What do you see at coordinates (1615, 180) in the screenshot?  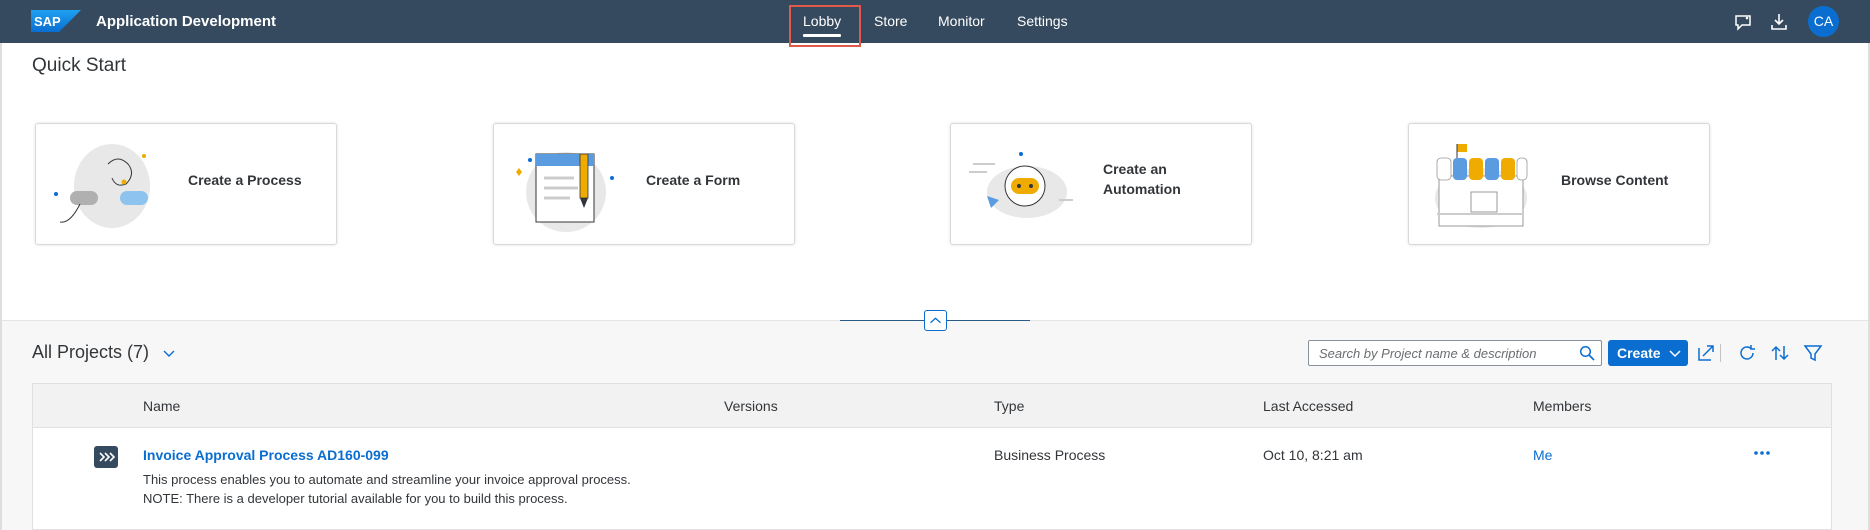 I see `card-label: Browse Content` at bounding box center [1615, 180].